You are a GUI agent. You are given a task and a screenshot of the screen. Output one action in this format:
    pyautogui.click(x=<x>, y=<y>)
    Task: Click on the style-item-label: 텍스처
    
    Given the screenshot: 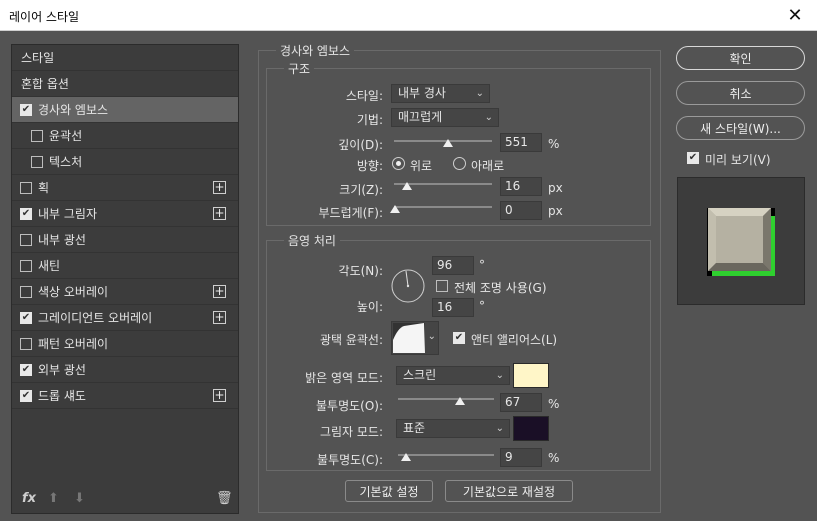 What is the action you would take?
    pyautogui.click(x=66, y=162)
    